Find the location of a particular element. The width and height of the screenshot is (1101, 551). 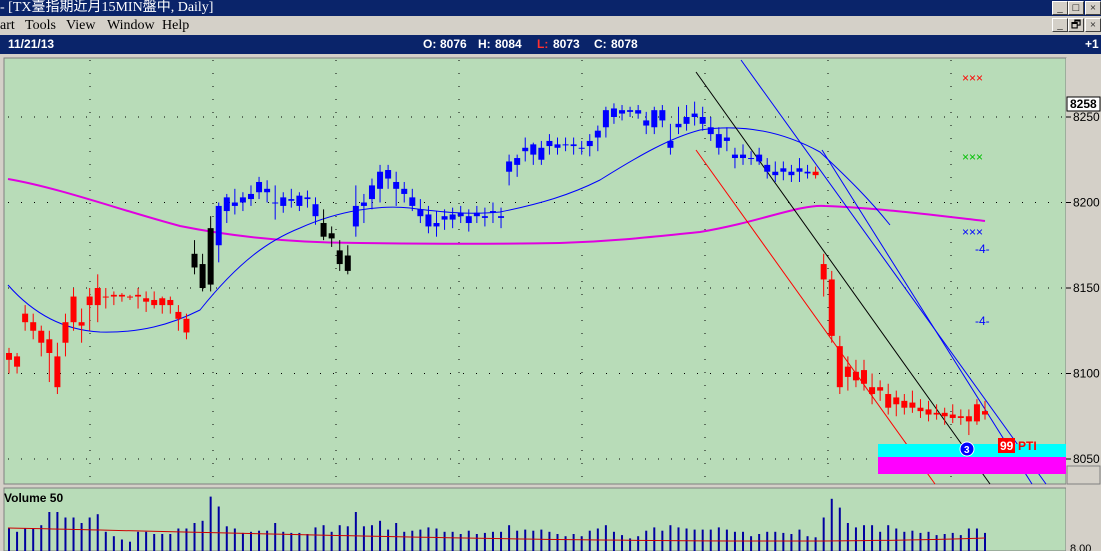

open-label: O: is located at coordinates (430, 44).